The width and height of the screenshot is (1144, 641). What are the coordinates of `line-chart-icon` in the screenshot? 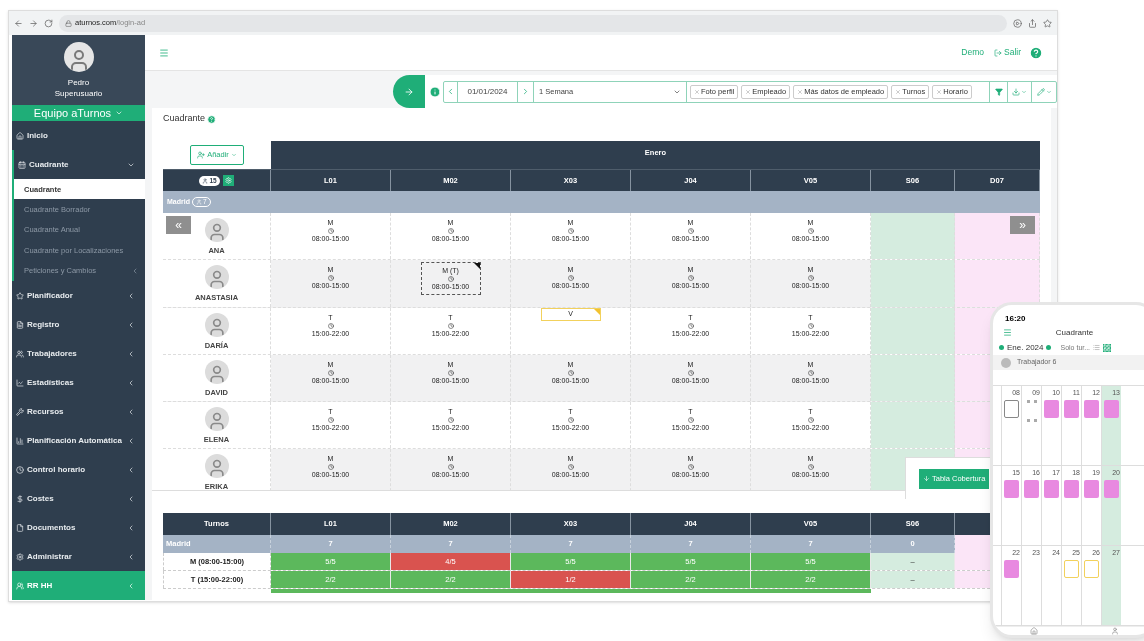 It's located at (20, 382).